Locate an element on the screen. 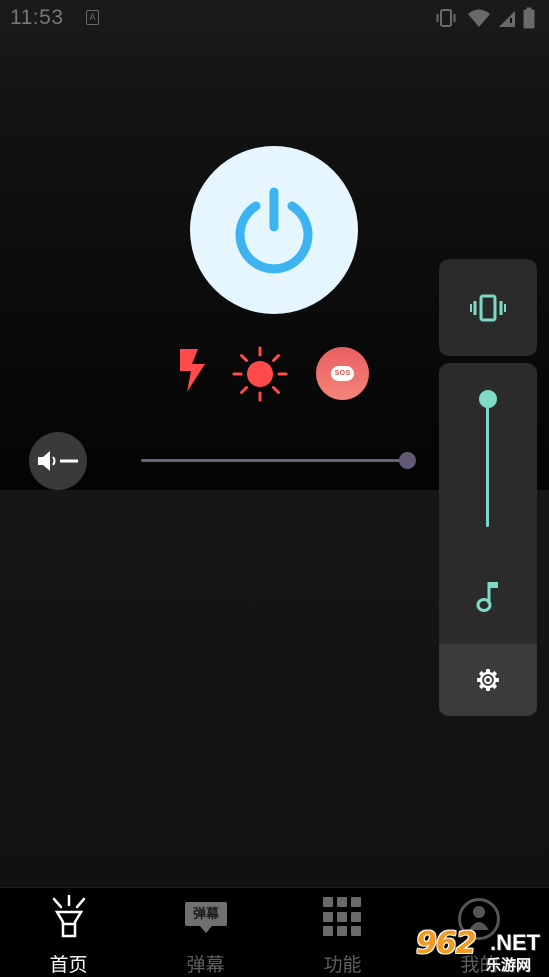 Image resolution: width=549 pixels, height=977 pixels. media-volume-track is located at coordinates (487, 463).